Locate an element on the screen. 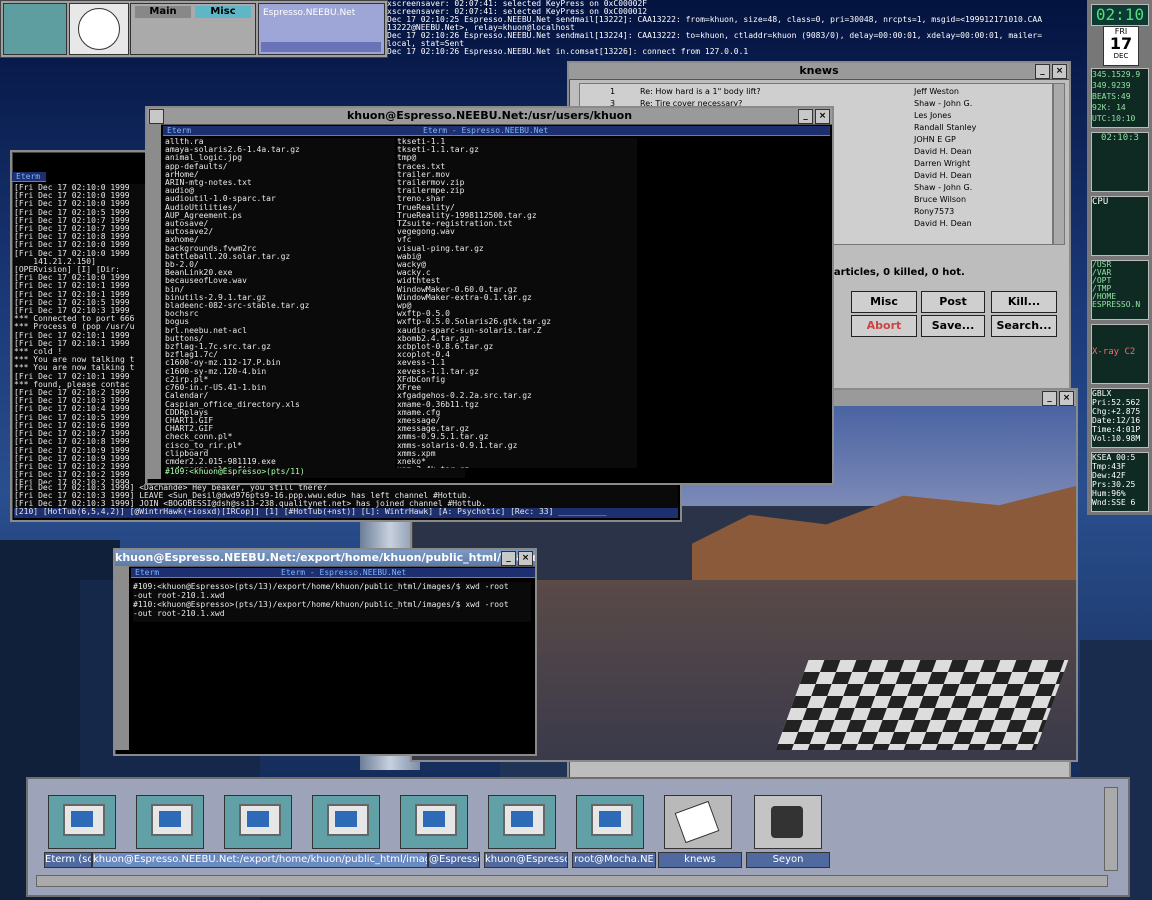  terminal-line: -out root-210.1.xwd is located at coordinates (179, 613).